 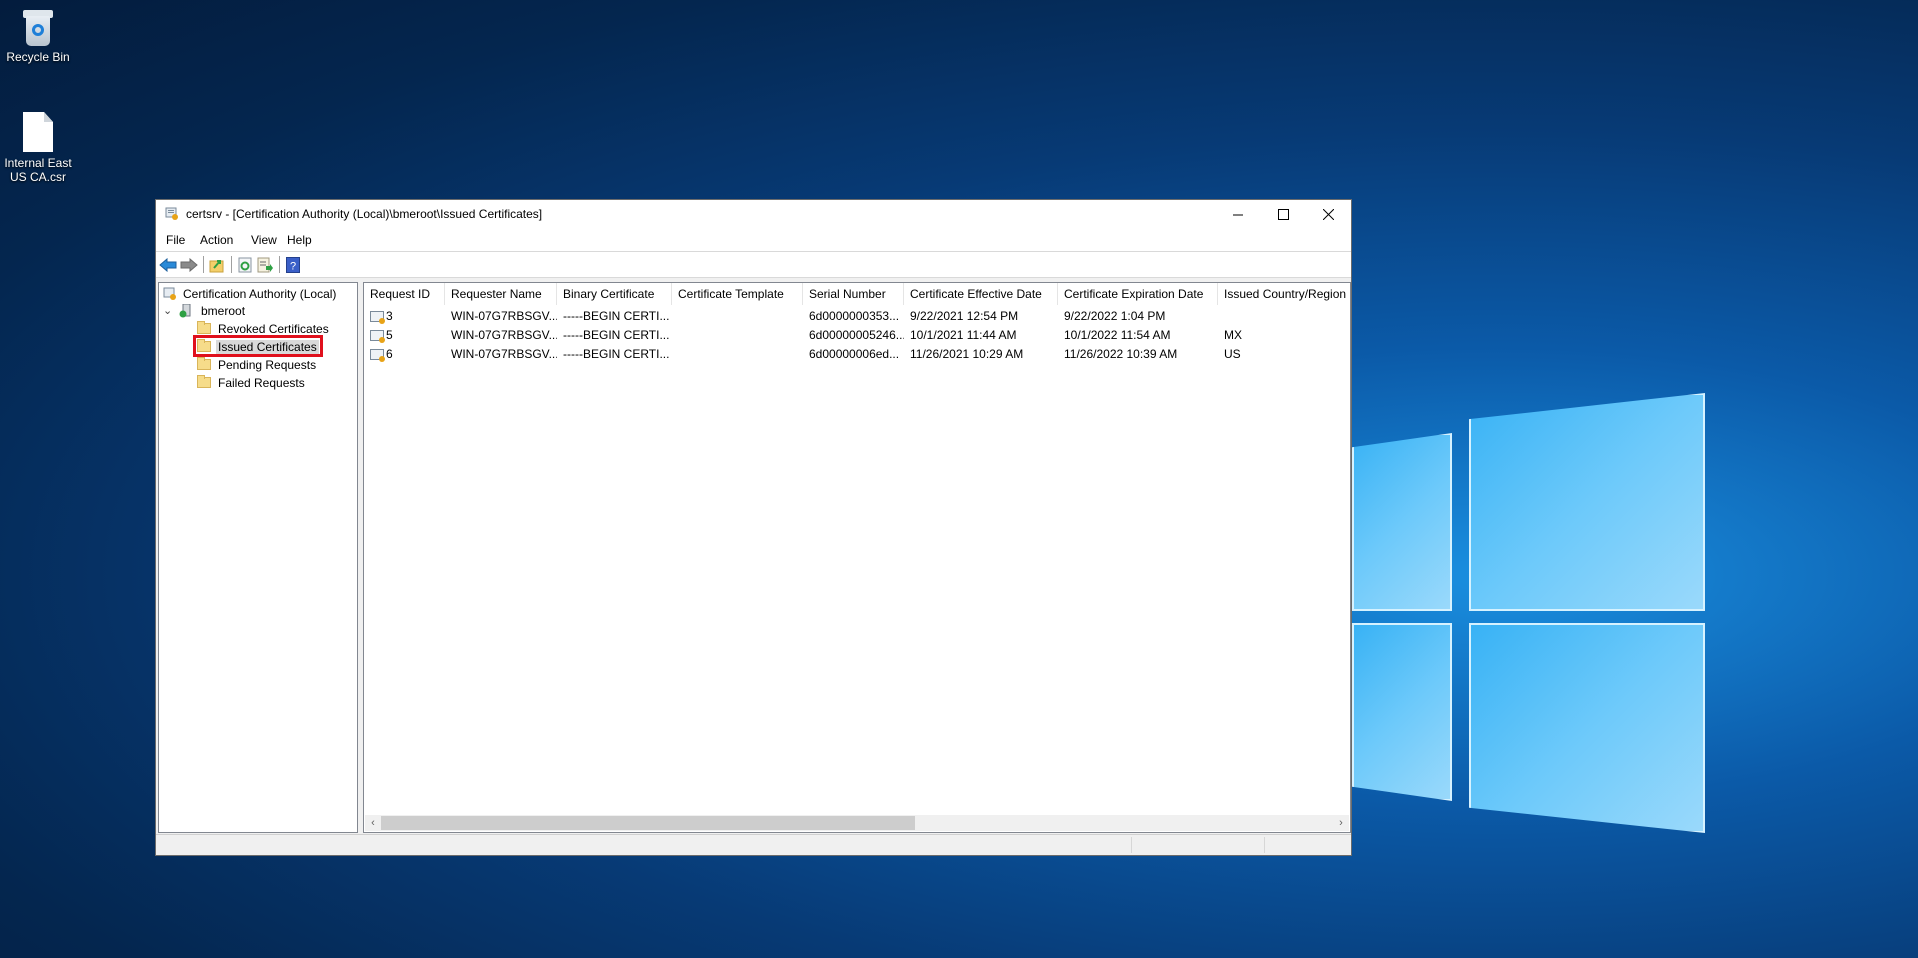 I want to click on cell-expiration-date: 9/22/2022 1:04 PM, so click(x=1115, y=316).